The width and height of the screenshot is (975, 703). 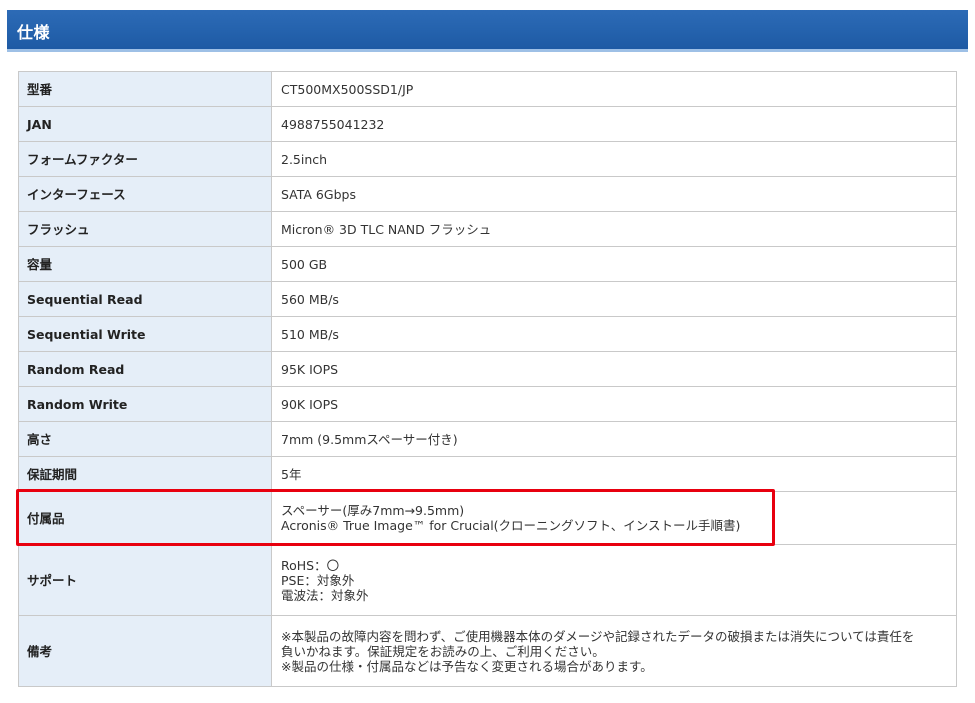 I want to click on spec-row-height: 高さ 7mm (9.5mmスペーサー付き), so click(x=487, y=439).